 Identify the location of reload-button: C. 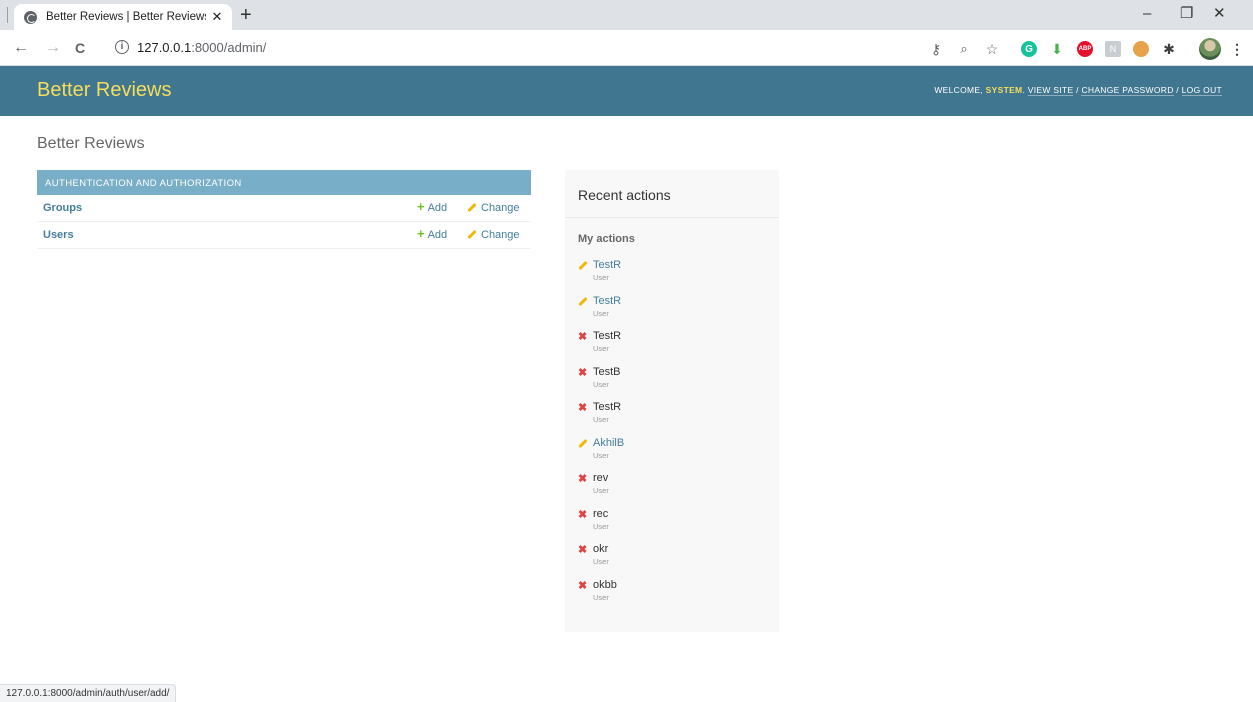
(80, 48).